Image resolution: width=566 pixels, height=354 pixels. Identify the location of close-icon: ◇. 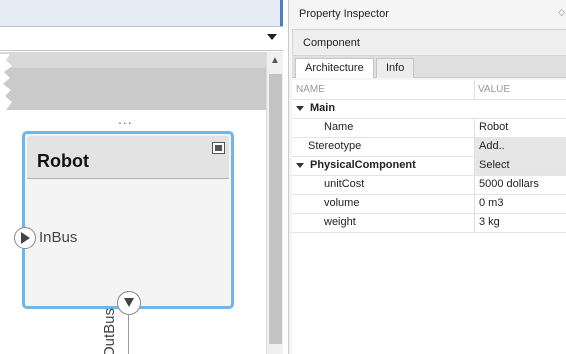
(561, 12).